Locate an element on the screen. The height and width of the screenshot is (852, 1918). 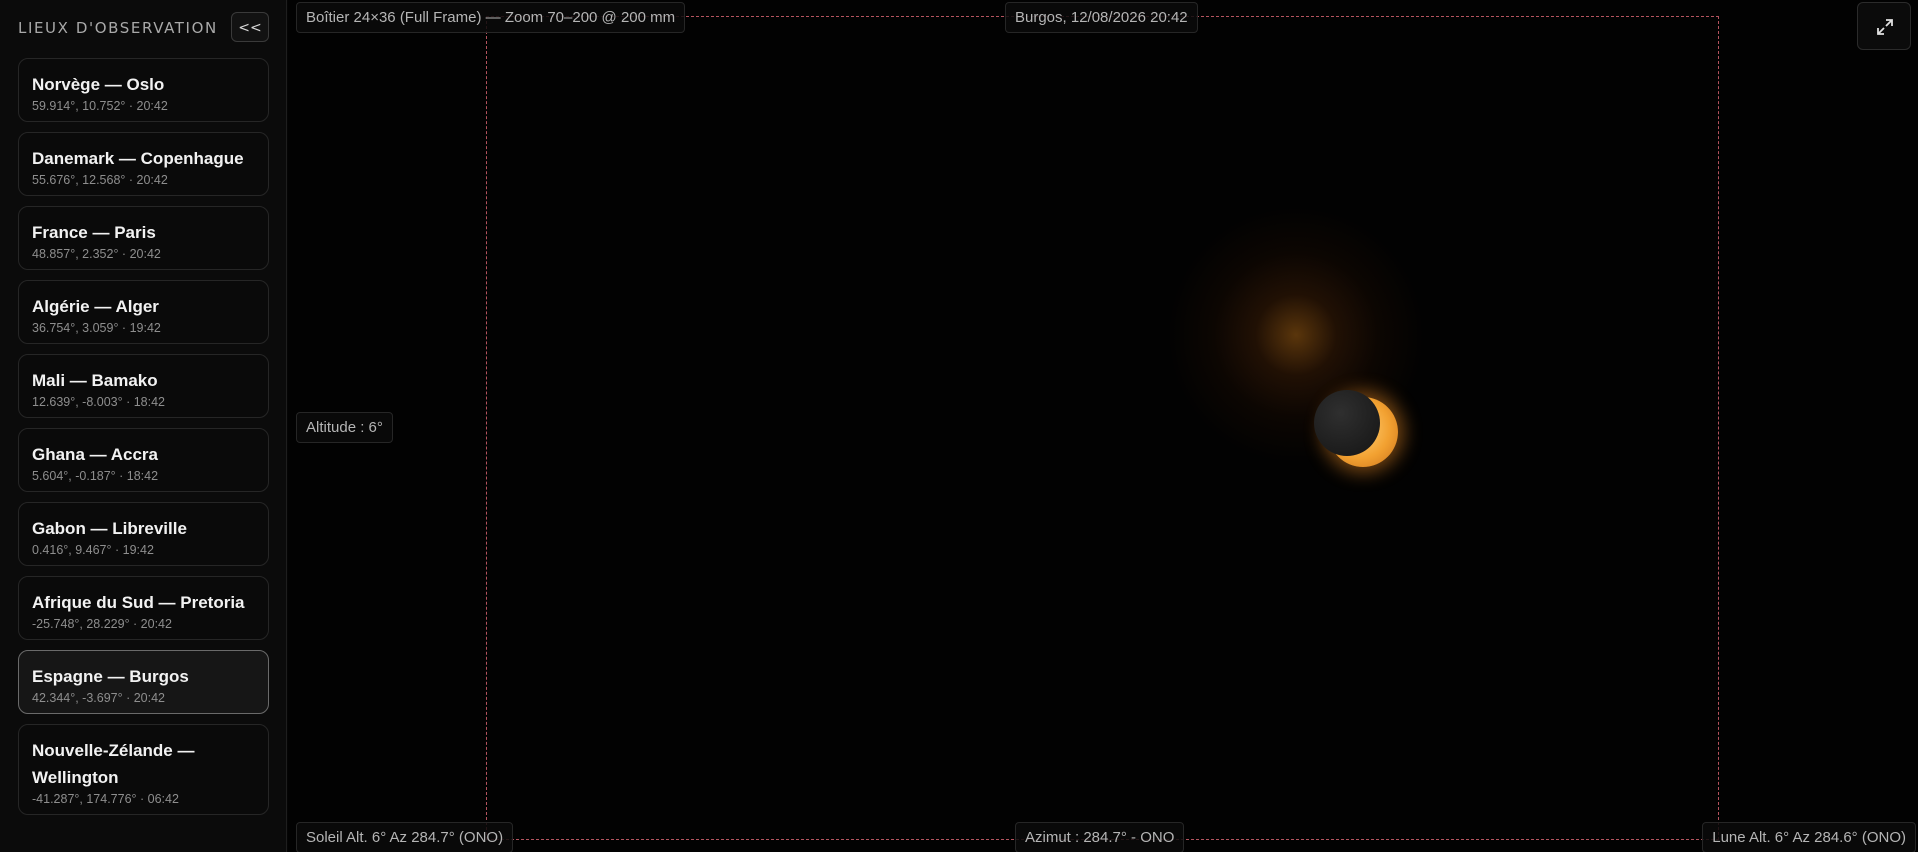
location-name: Afrique du Sud — Pretoria is located at coordinates (138, 602).